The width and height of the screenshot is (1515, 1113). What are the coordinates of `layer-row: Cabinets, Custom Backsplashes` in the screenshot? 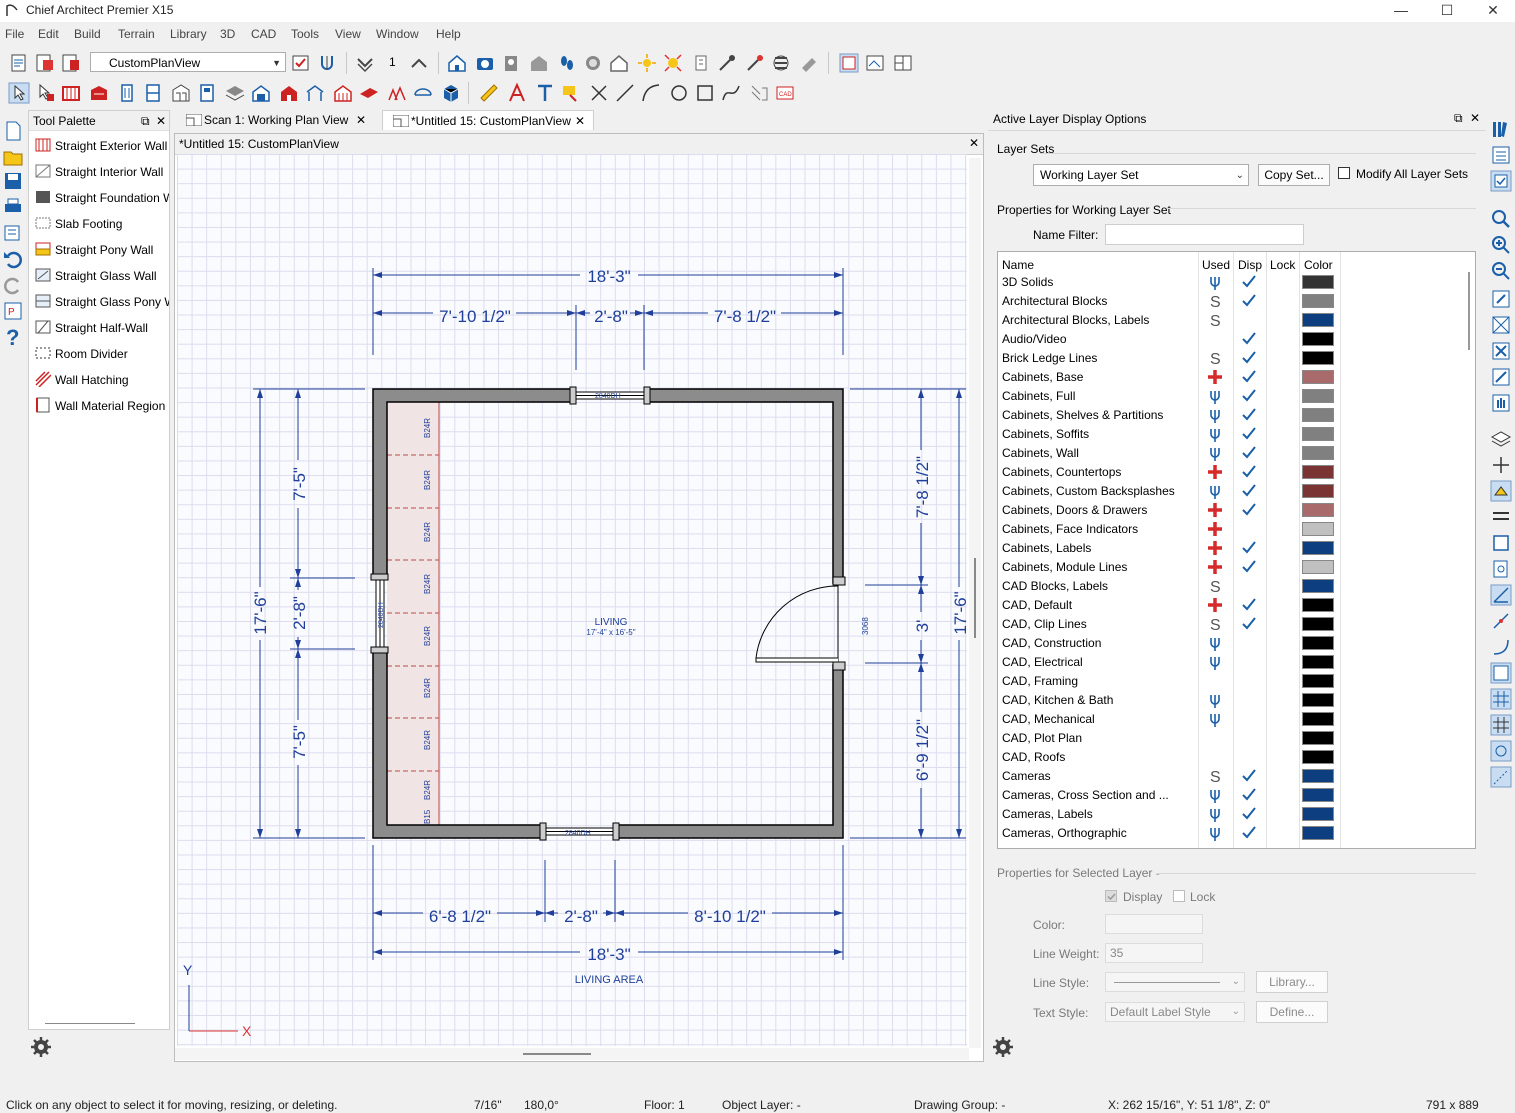 It's located at (1236, 491).